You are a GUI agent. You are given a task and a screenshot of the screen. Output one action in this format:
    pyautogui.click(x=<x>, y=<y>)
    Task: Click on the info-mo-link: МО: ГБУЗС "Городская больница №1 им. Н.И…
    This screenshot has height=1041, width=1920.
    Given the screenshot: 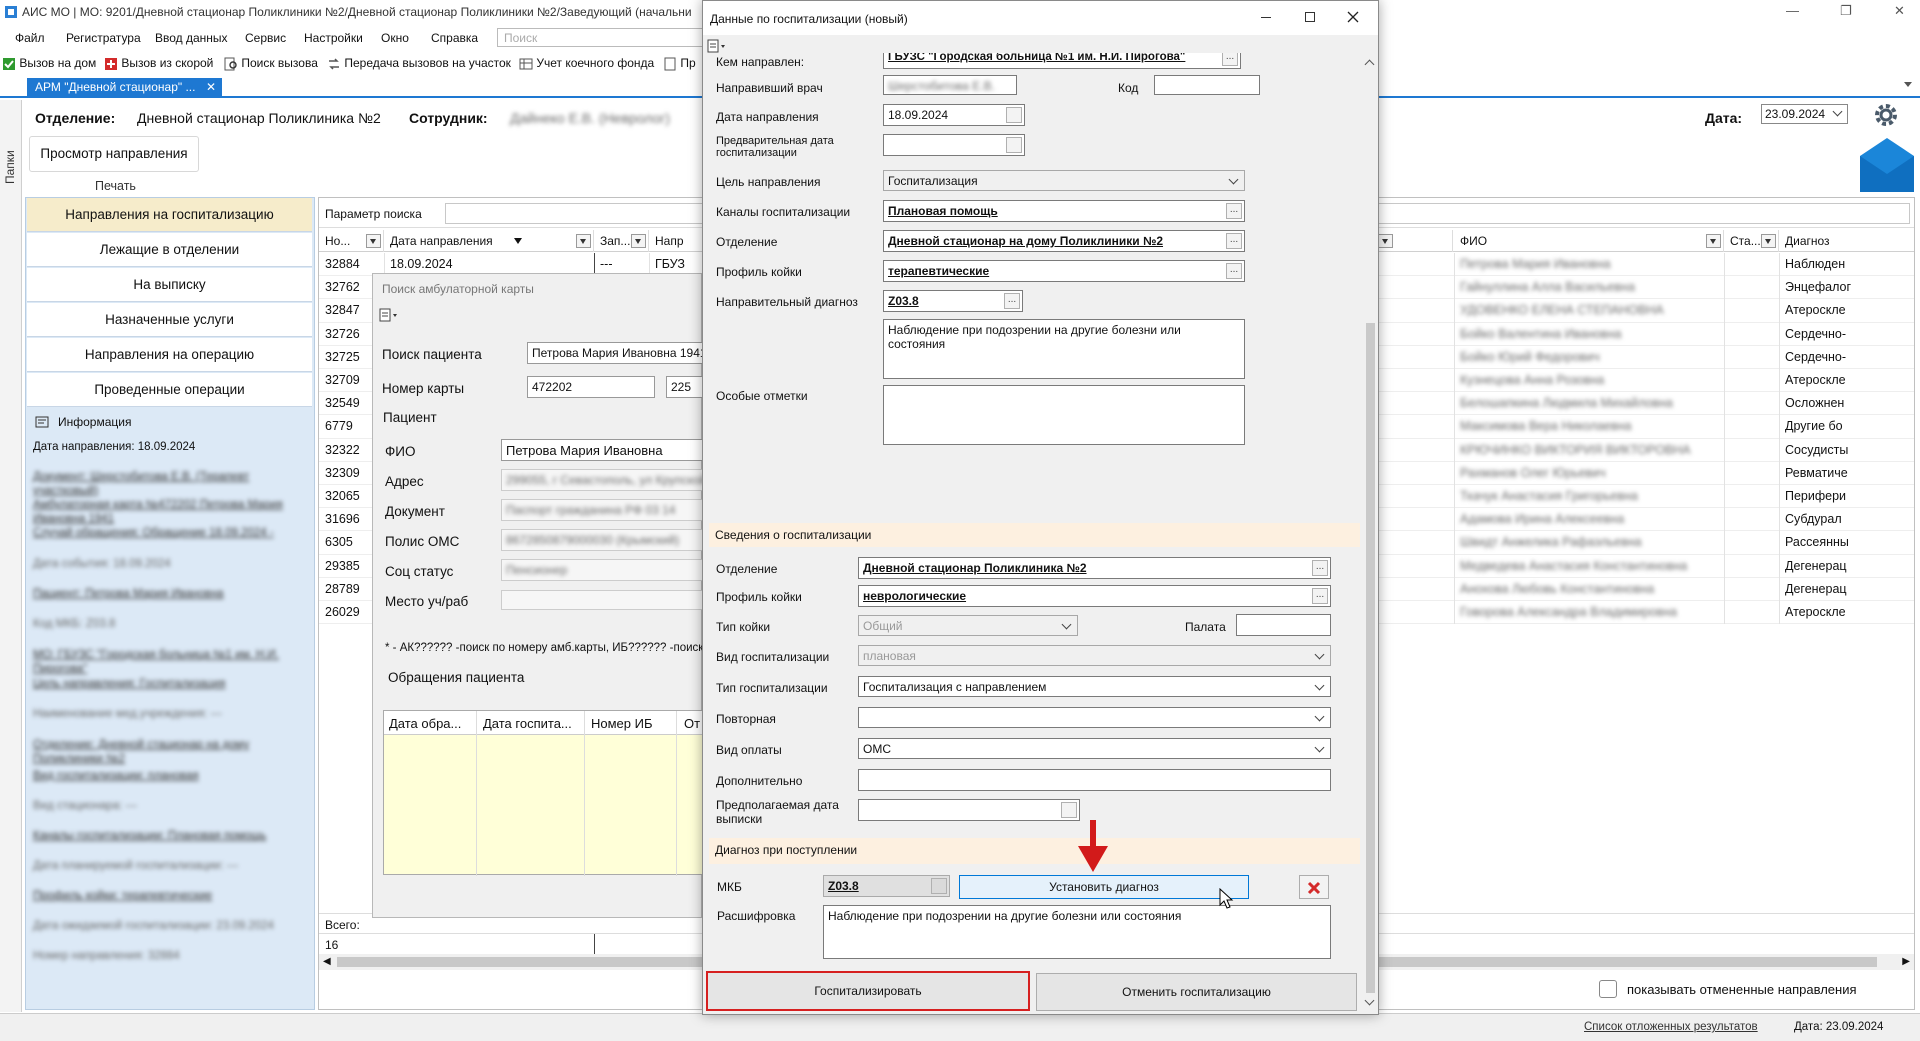 What is the action you would take?
    pyautogui.click(x=164, y=662)
    